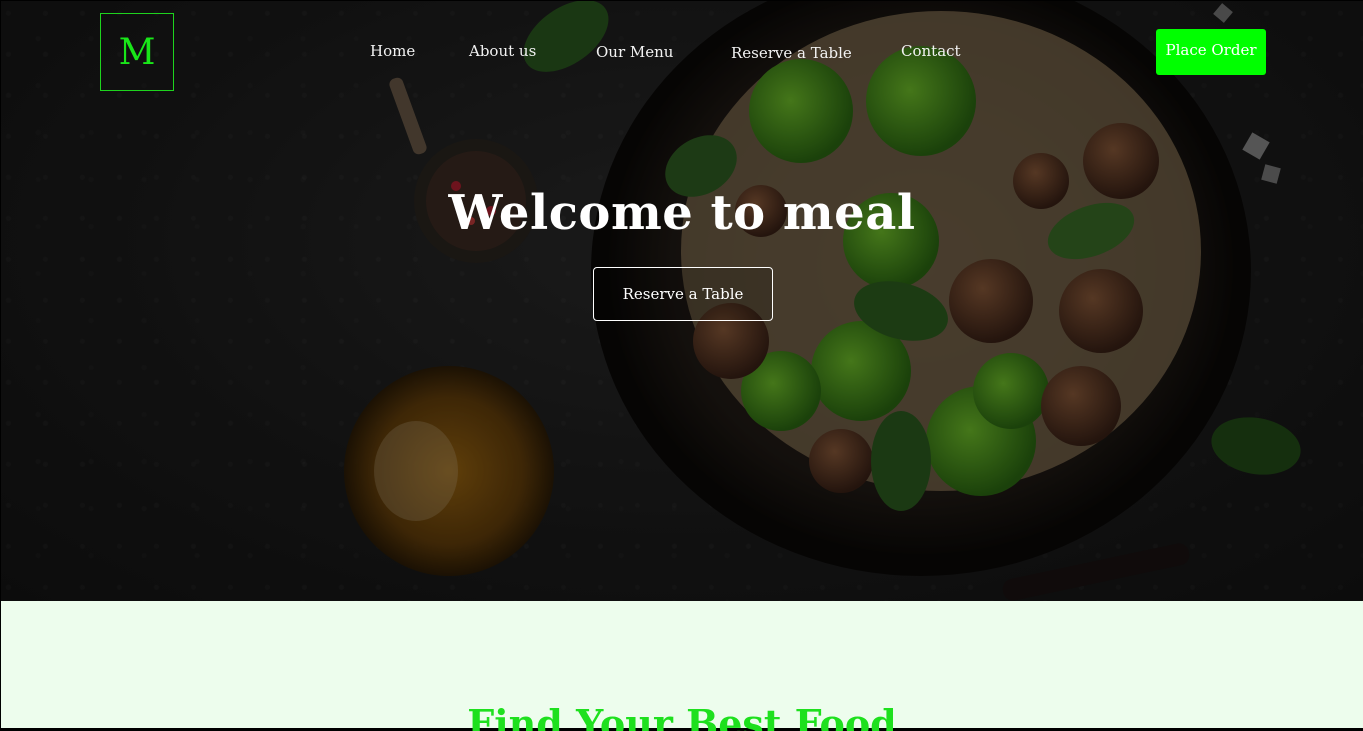 This screenshot has width=1363, height=731. What do you see at coordinates (1211, 52) in the screenshot?
I see `place-order-button: Place Order` at bounding box center [1211, 52].